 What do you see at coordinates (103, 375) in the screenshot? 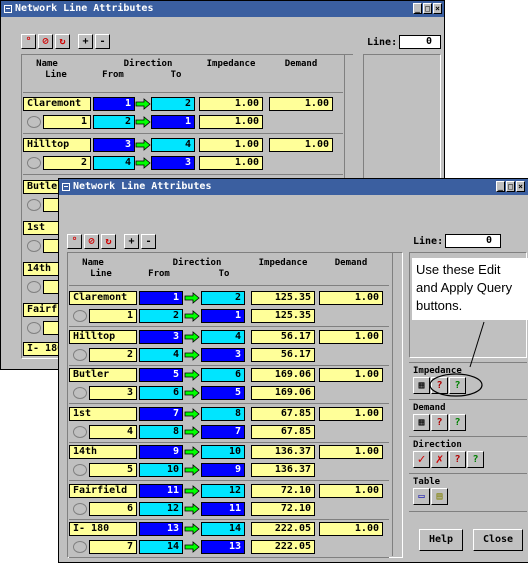
I see `line-name-field: Butler` at bounding box center [103, 375].